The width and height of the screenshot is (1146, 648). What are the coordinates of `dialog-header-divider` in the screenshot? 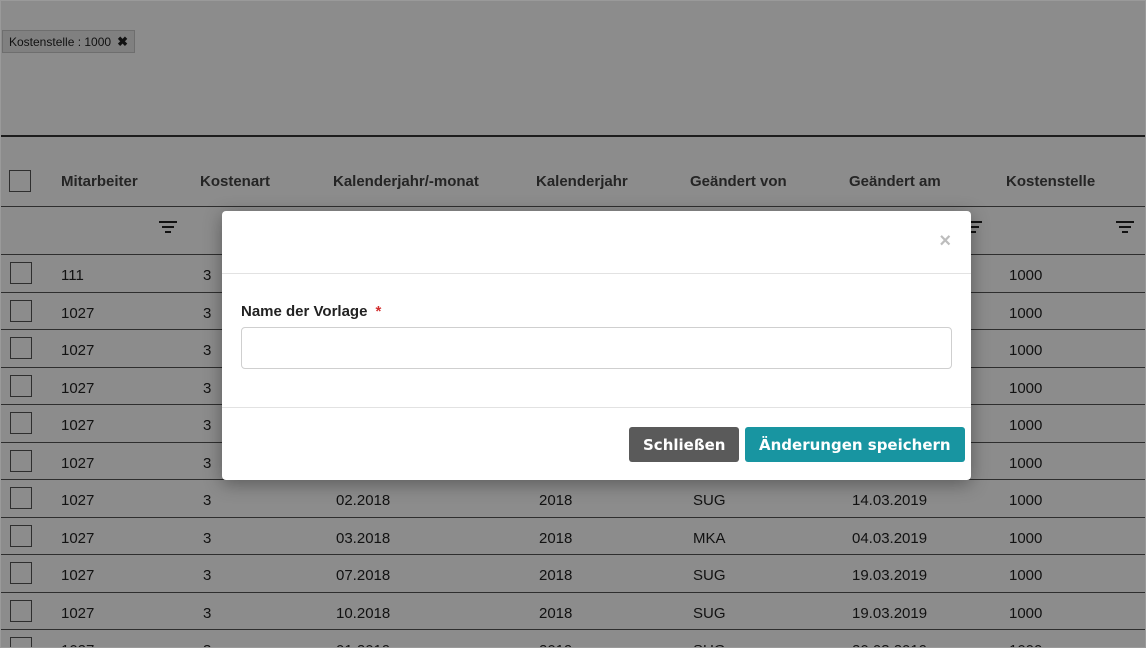 It's located at (596, 273).